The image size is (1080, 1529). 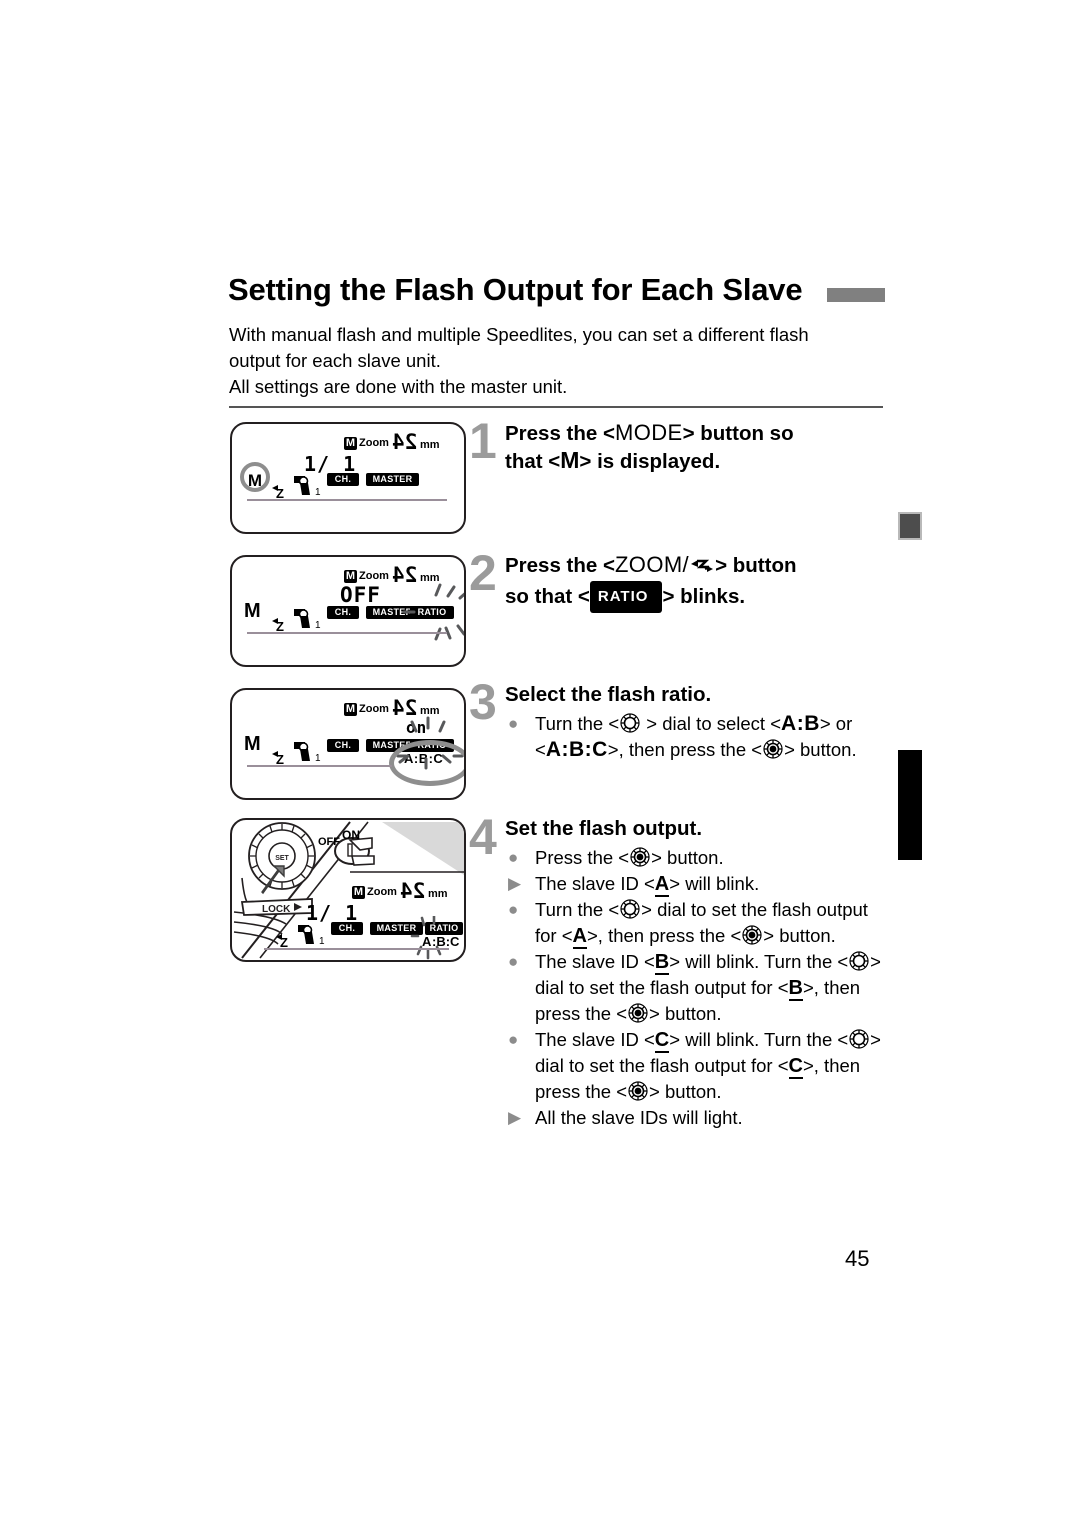 I want to click on step-1-heading2-pre: that <, so click(x=533, y=461).